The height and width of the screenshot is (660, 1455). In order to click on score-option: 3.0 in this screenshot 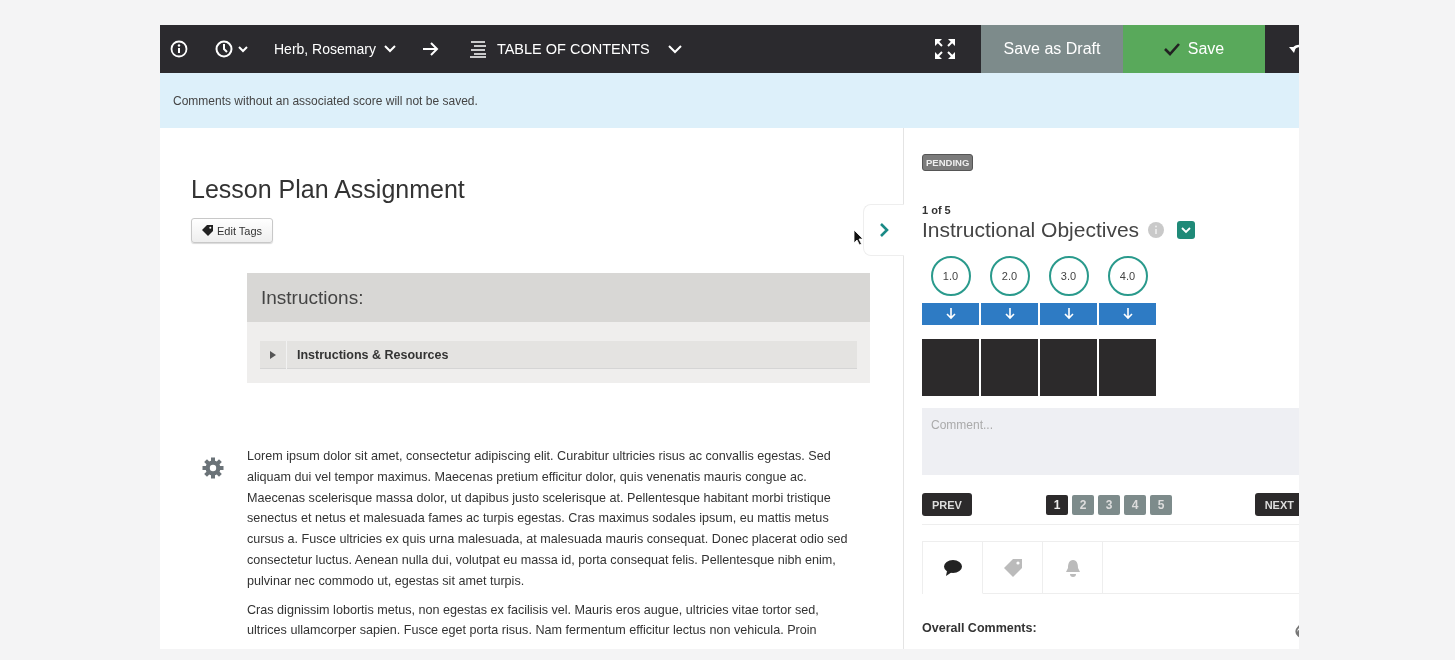, I will do `click(1068, 276)`.